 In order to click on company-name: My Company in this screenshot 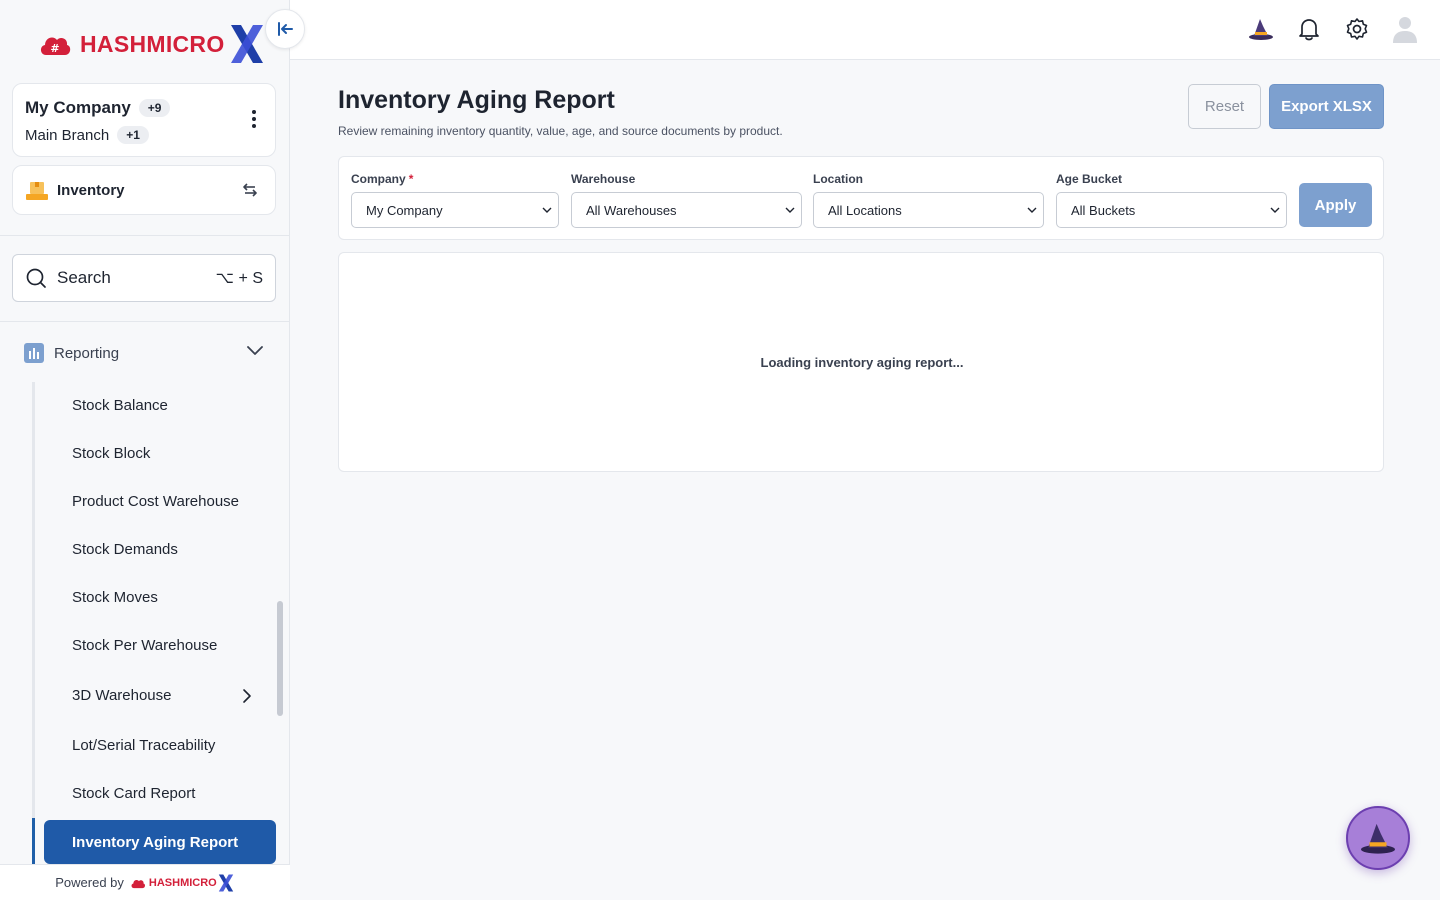, I will do `click(78, 107)`.